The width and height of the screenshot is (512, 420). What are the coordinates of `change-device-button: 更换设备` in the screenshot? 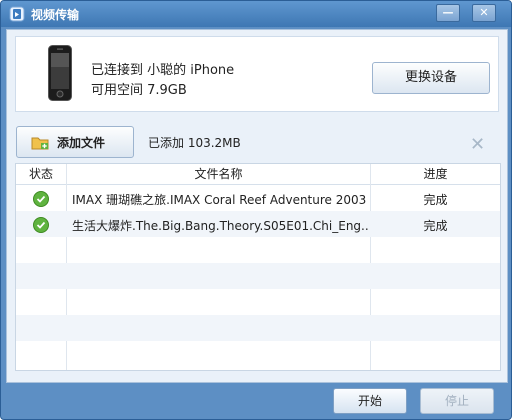 It's located at (431, 78).